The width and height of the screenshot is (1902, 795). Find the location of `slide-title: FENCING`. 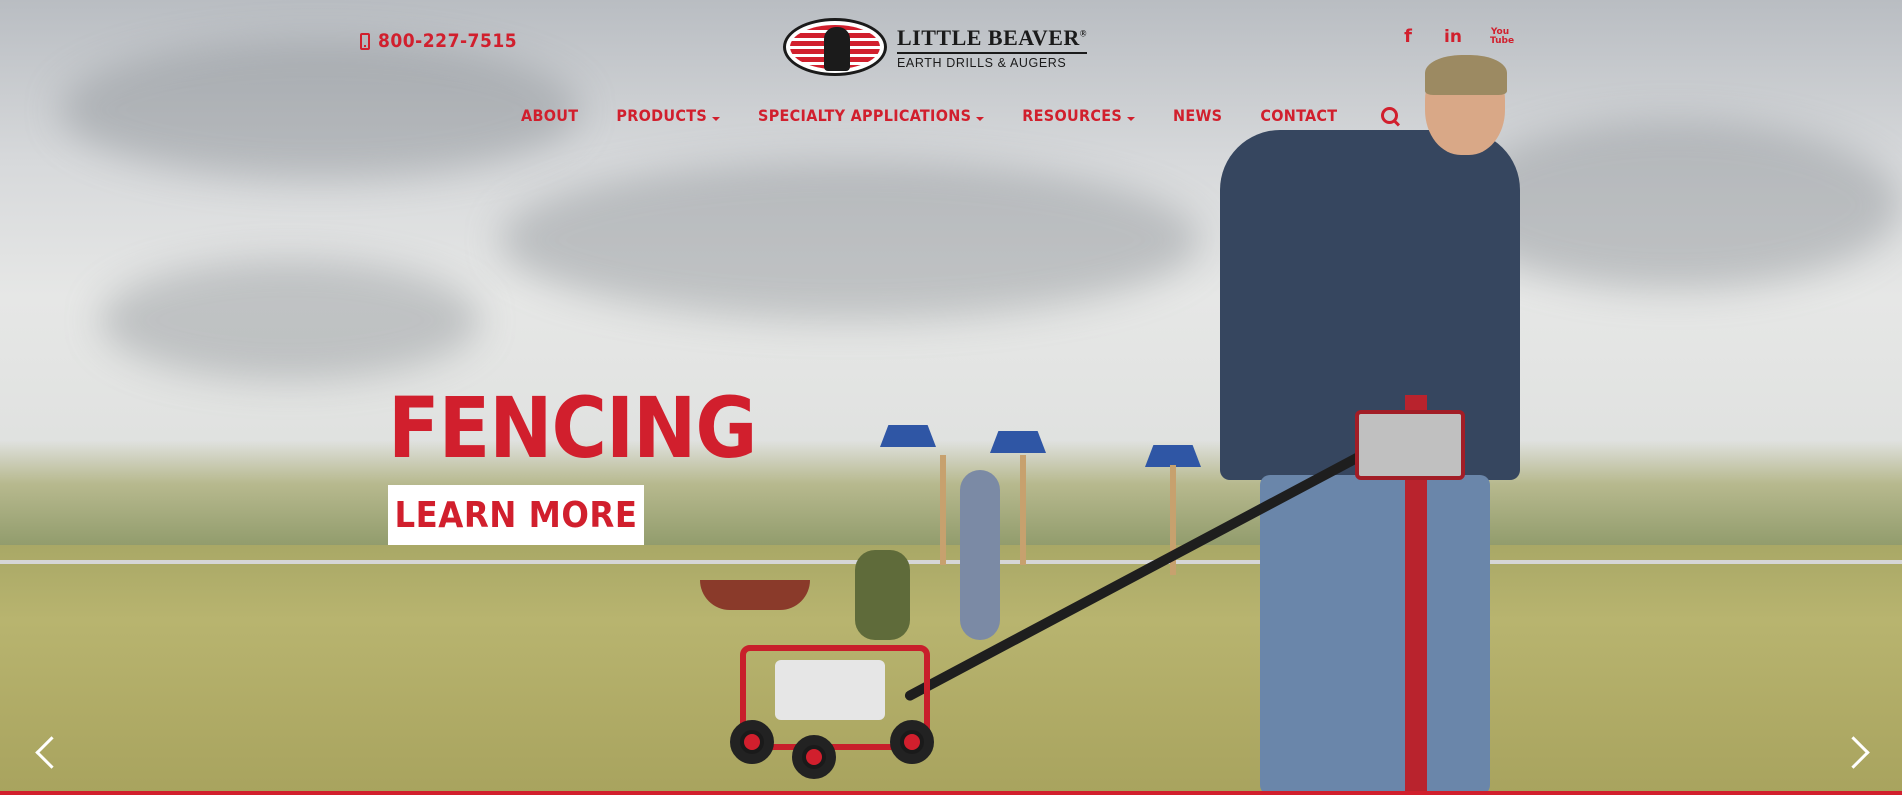

slide-title: FENCING is located at coordinates (572, 428).